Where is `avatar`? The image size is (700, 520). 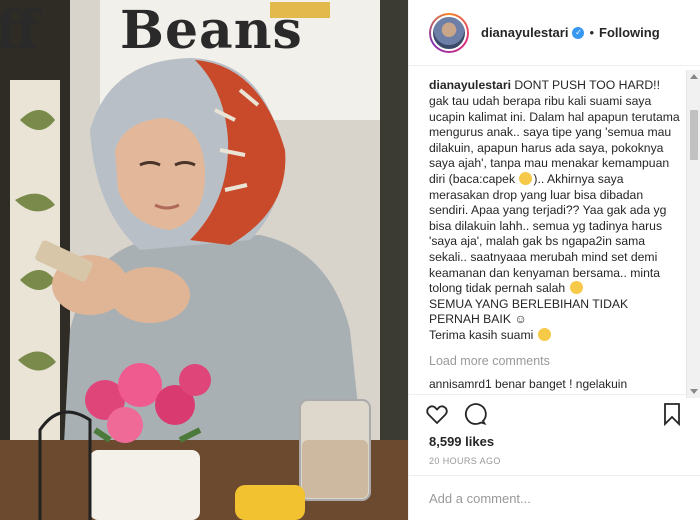 avatar is located at coordinates (449, 32).